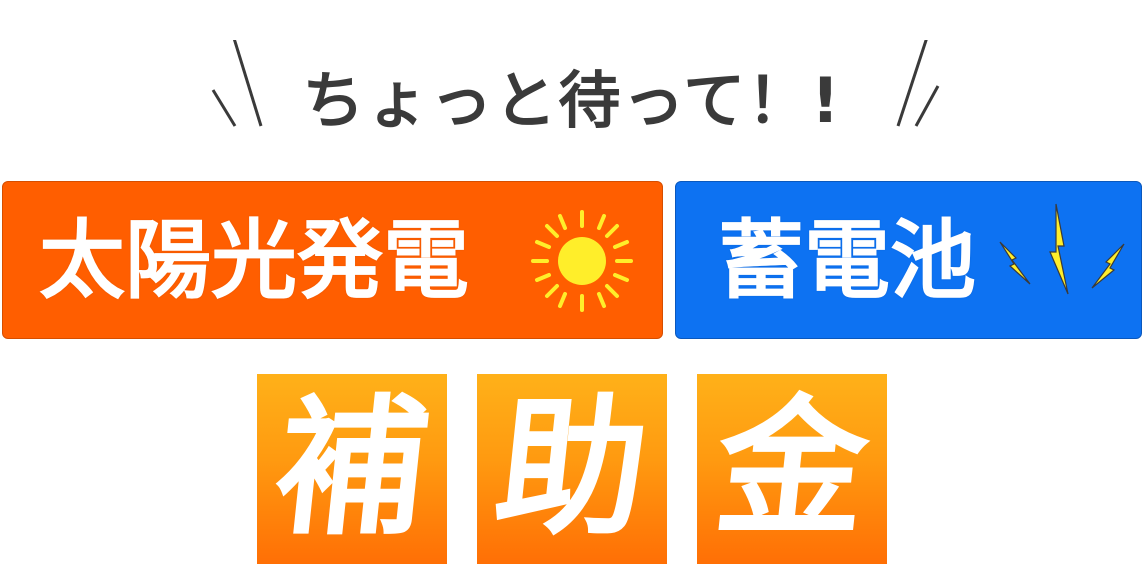  I want to click on subsidy-char-1: 補, so click(352, 469).